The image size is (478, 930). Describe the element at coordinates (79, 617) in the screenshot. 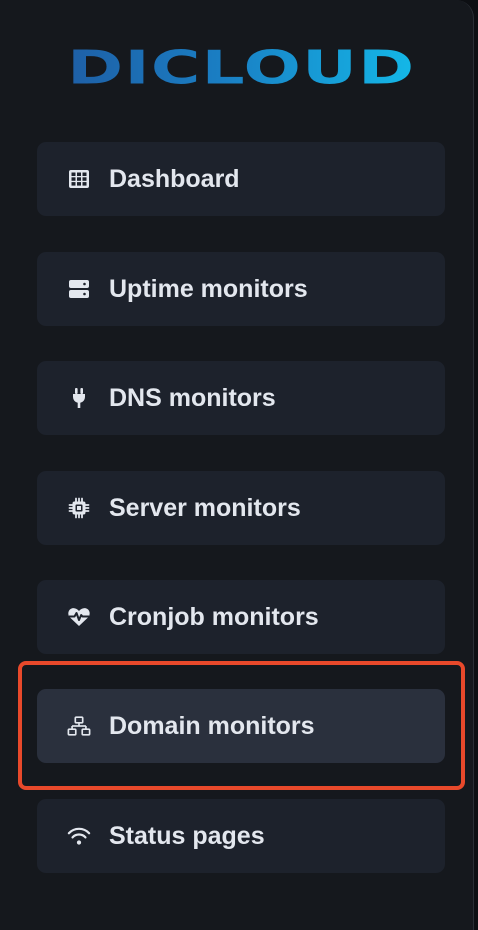

I see `heart-pulse-icon` at that location.